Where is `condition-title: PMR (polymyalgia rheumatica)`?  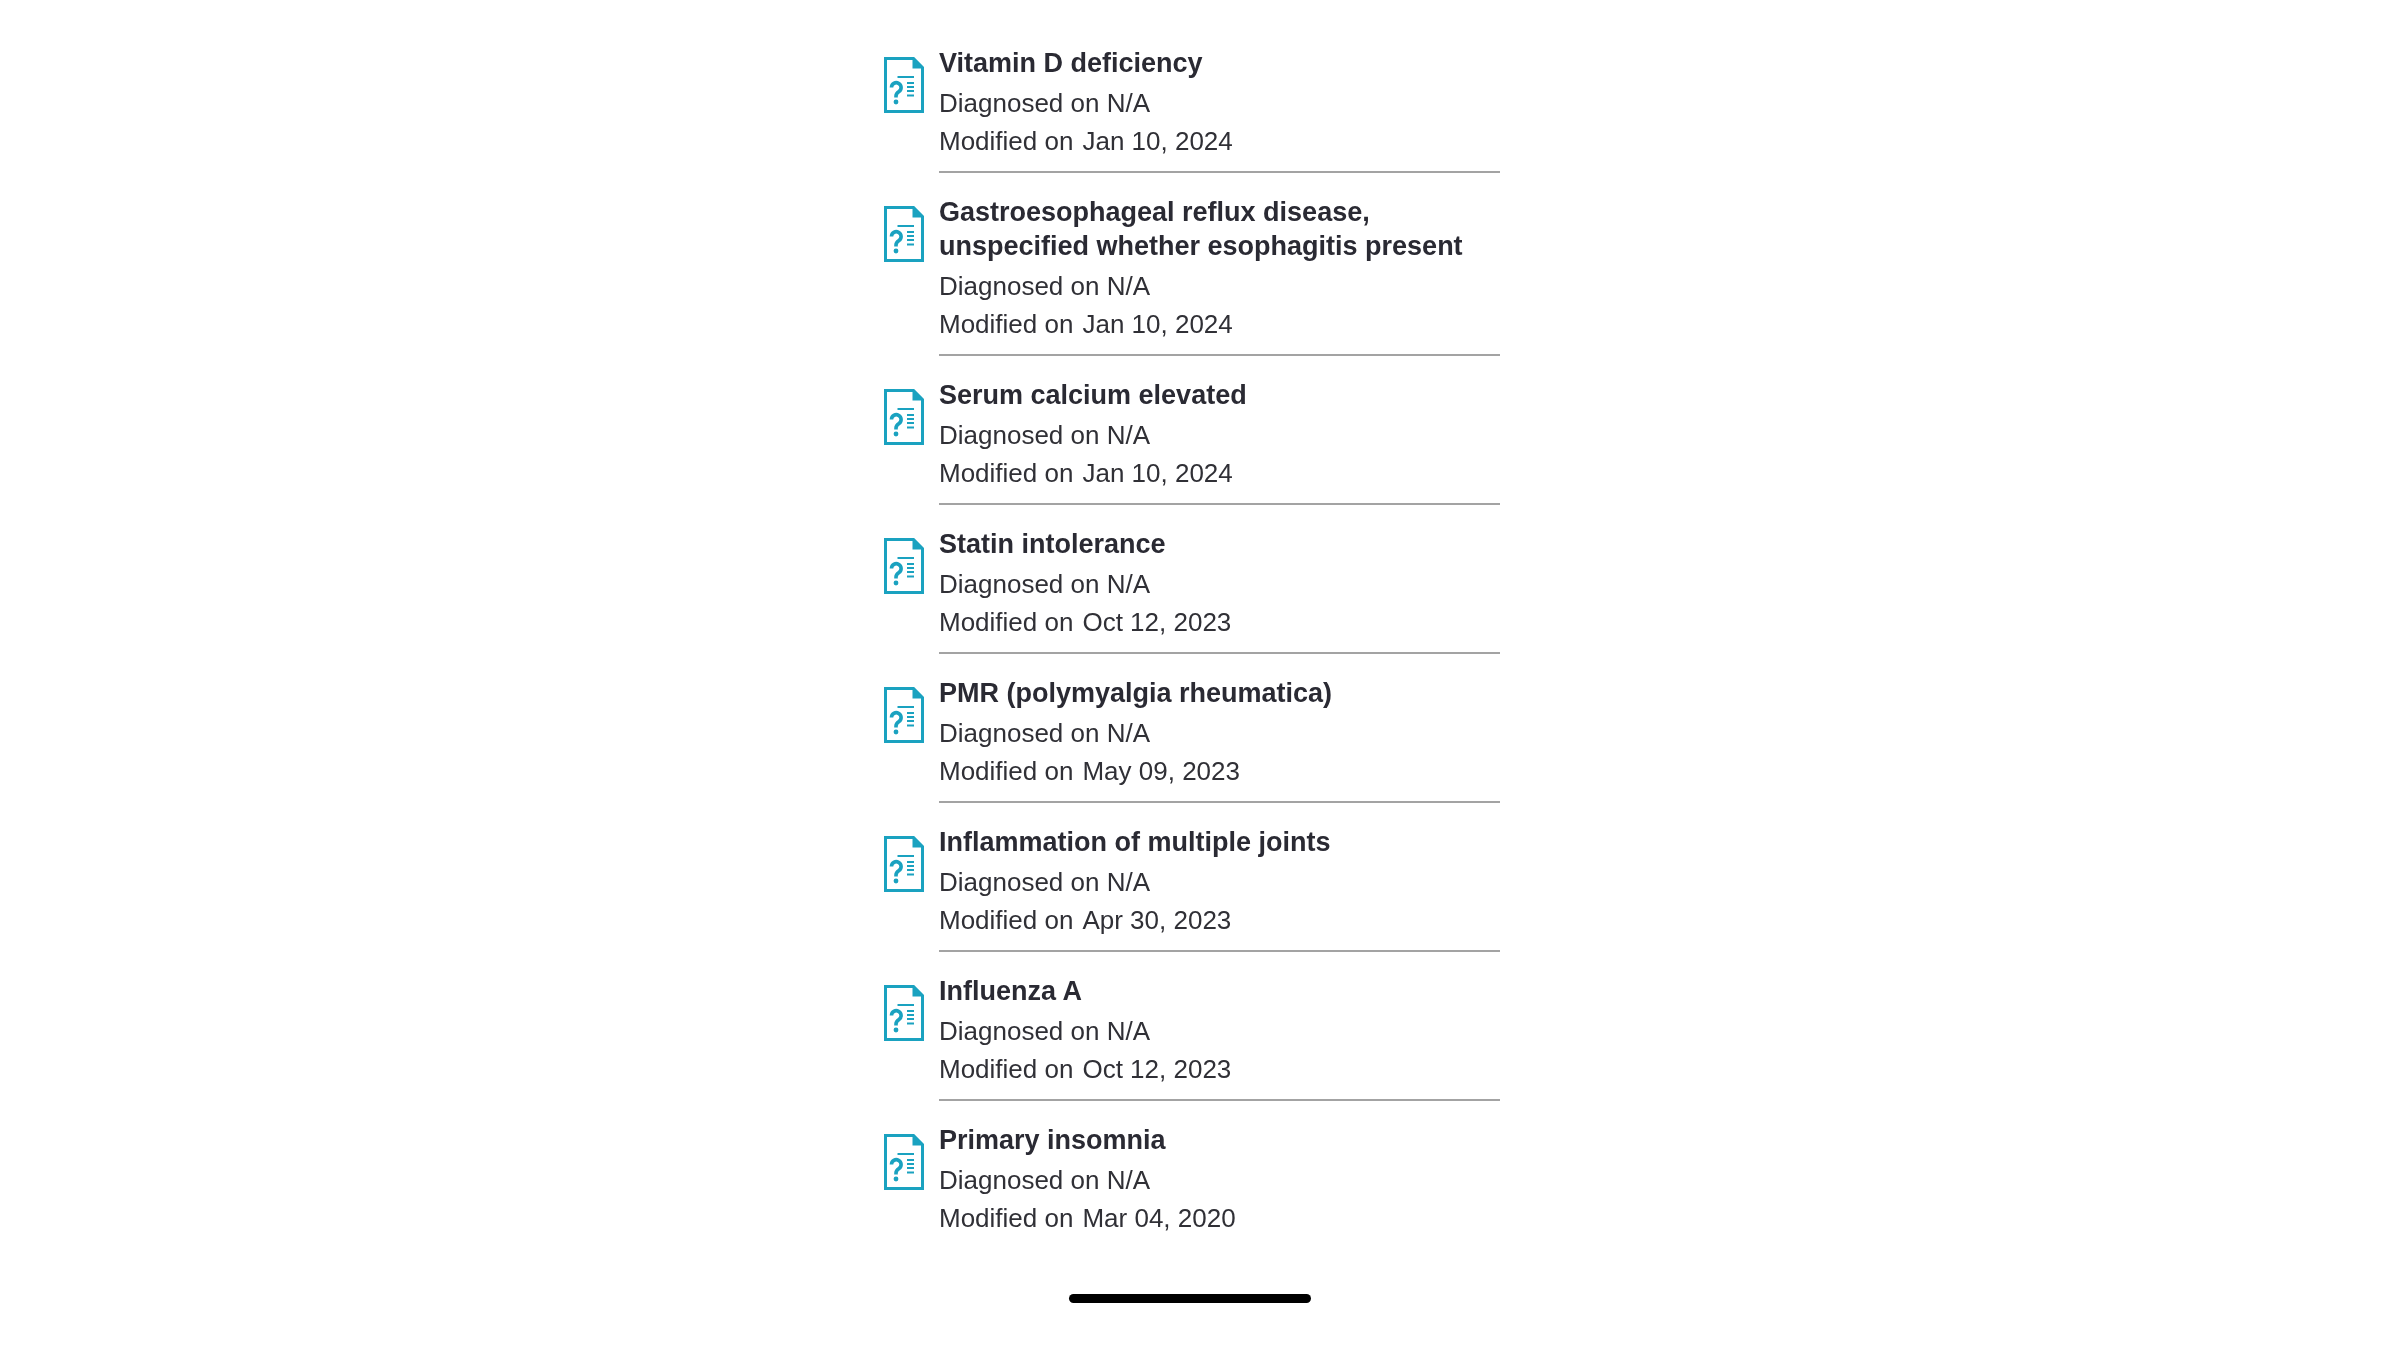 condition-title: PMR (polymyalgia rheumatica) is located at coordinates (1136, 693).